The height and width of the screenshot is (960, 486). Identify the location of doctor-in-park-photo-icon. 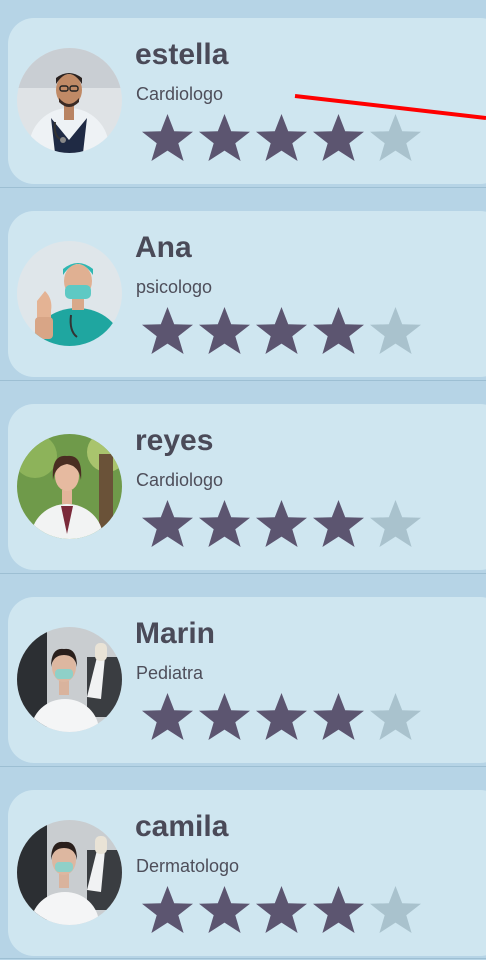
(69, 486).